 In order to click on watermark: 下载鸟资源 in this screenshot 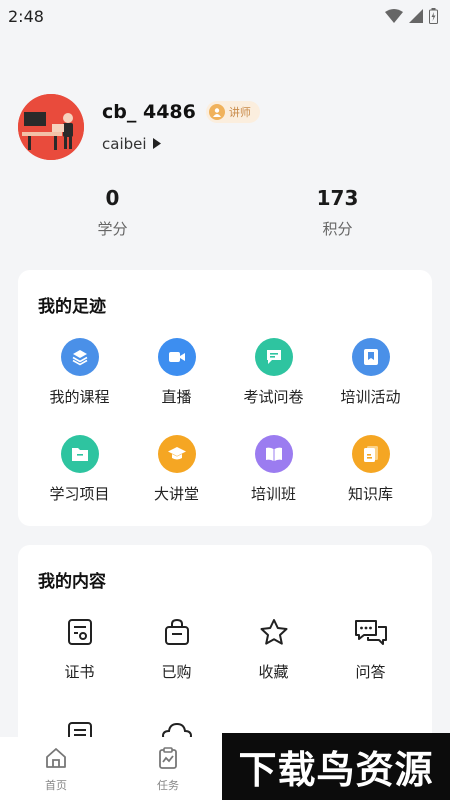, I will do `click(336, 766)`.